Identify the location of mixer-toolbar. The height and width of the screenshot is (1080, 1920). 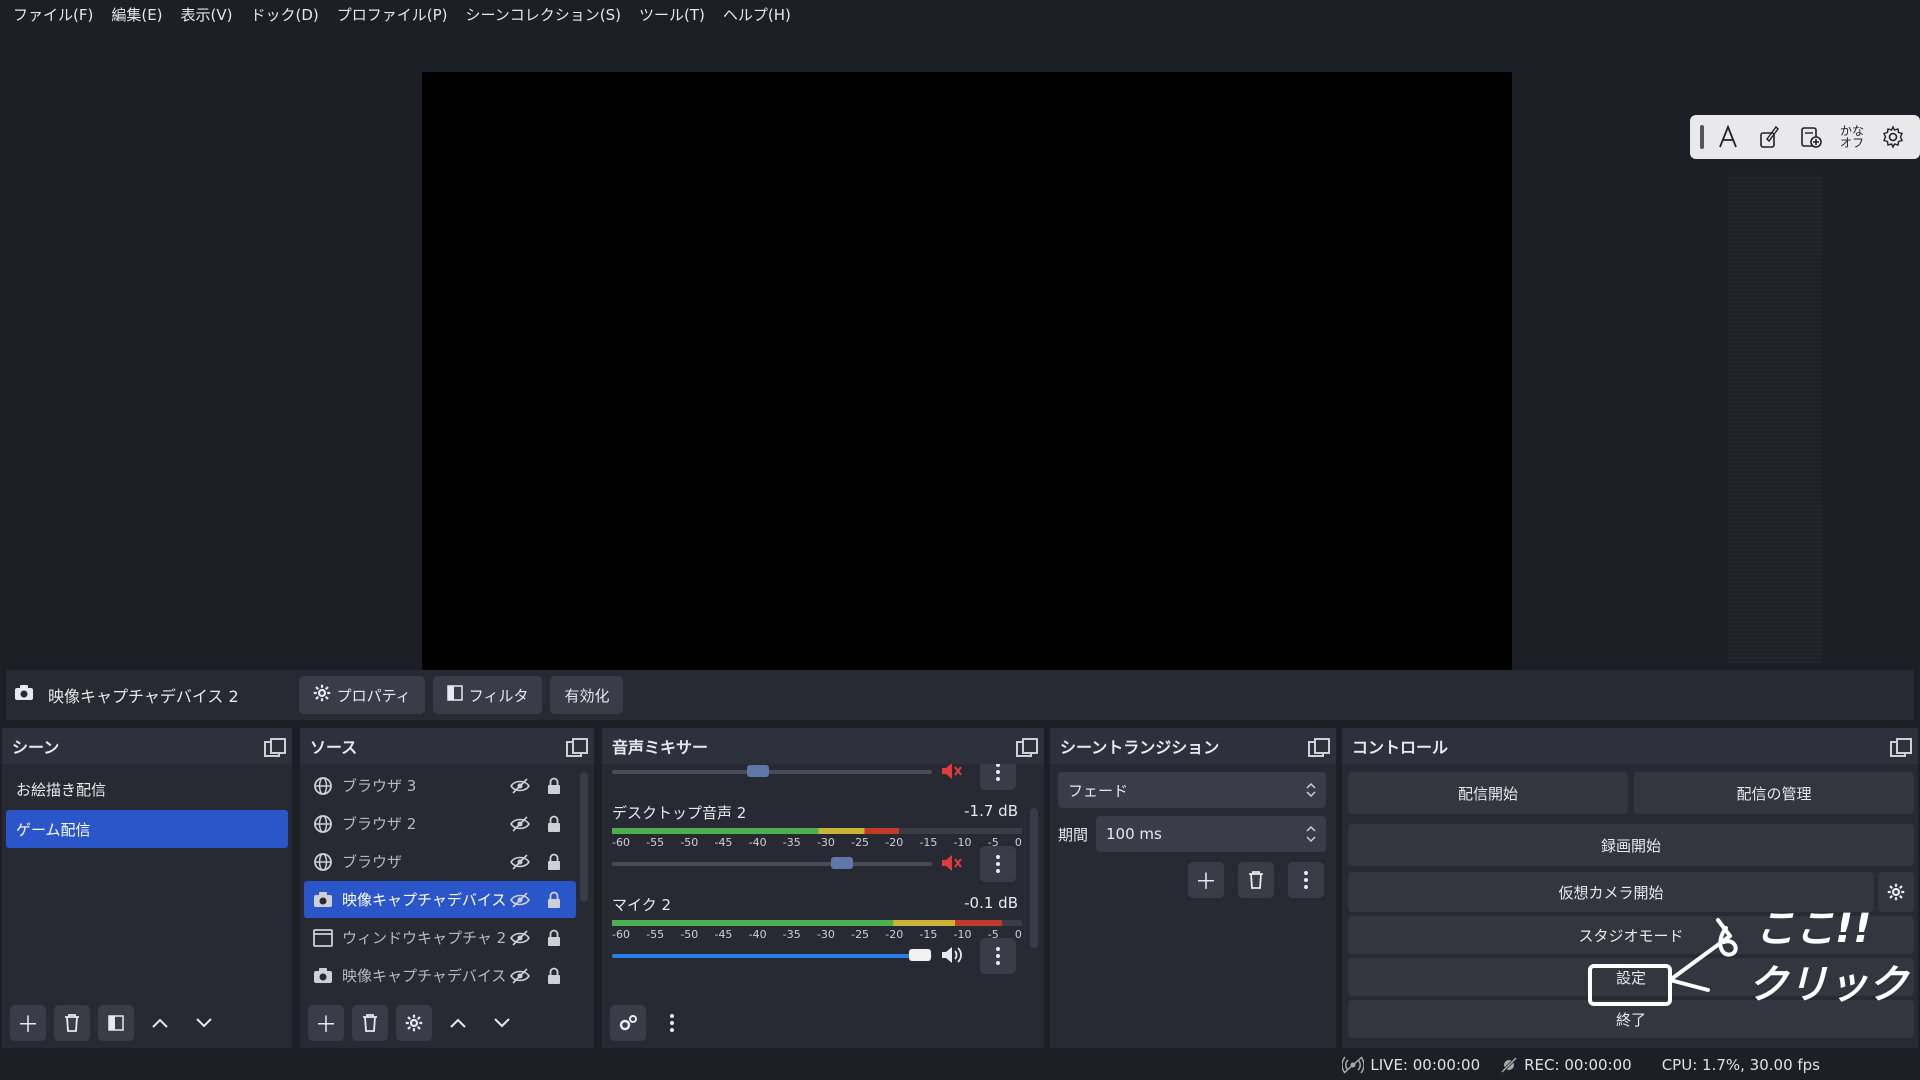
(823, 1023).